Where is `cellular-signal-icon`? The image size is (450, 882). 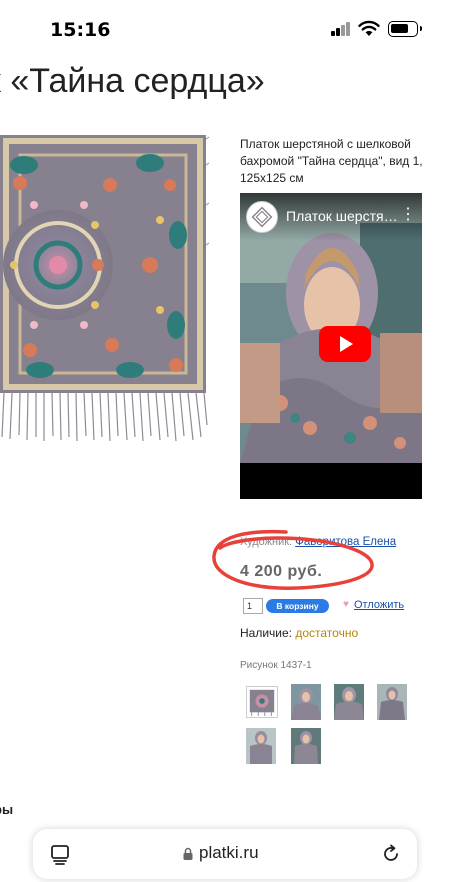
cellular-signal-icon is located at coordinates (341, 29).